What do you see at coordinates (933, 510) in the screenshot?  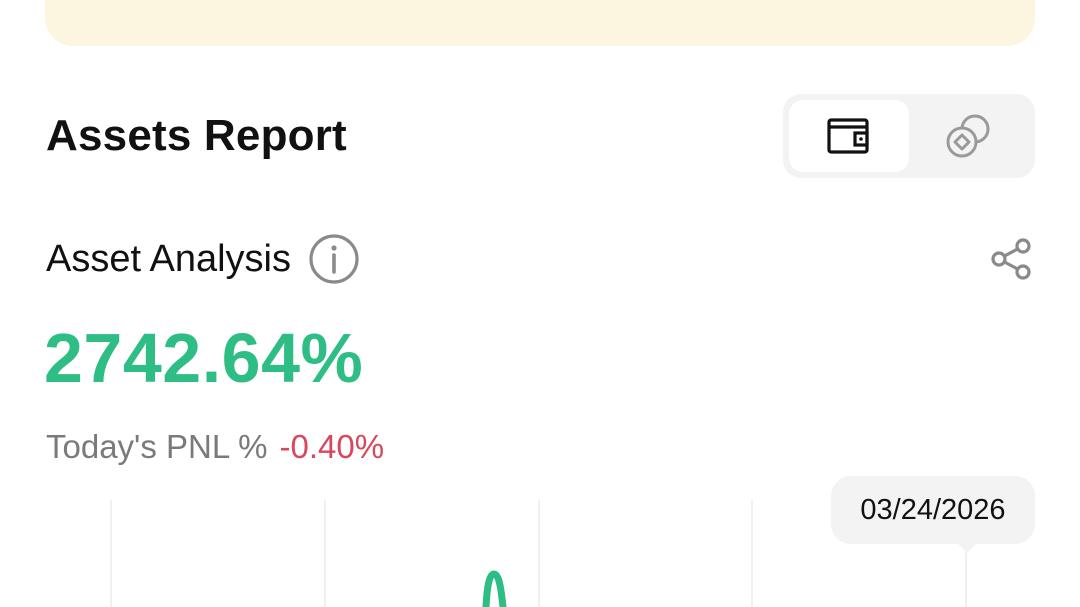 I see `chart-tooltip-date: 03/24/2026` at bounding box center [933, 510].